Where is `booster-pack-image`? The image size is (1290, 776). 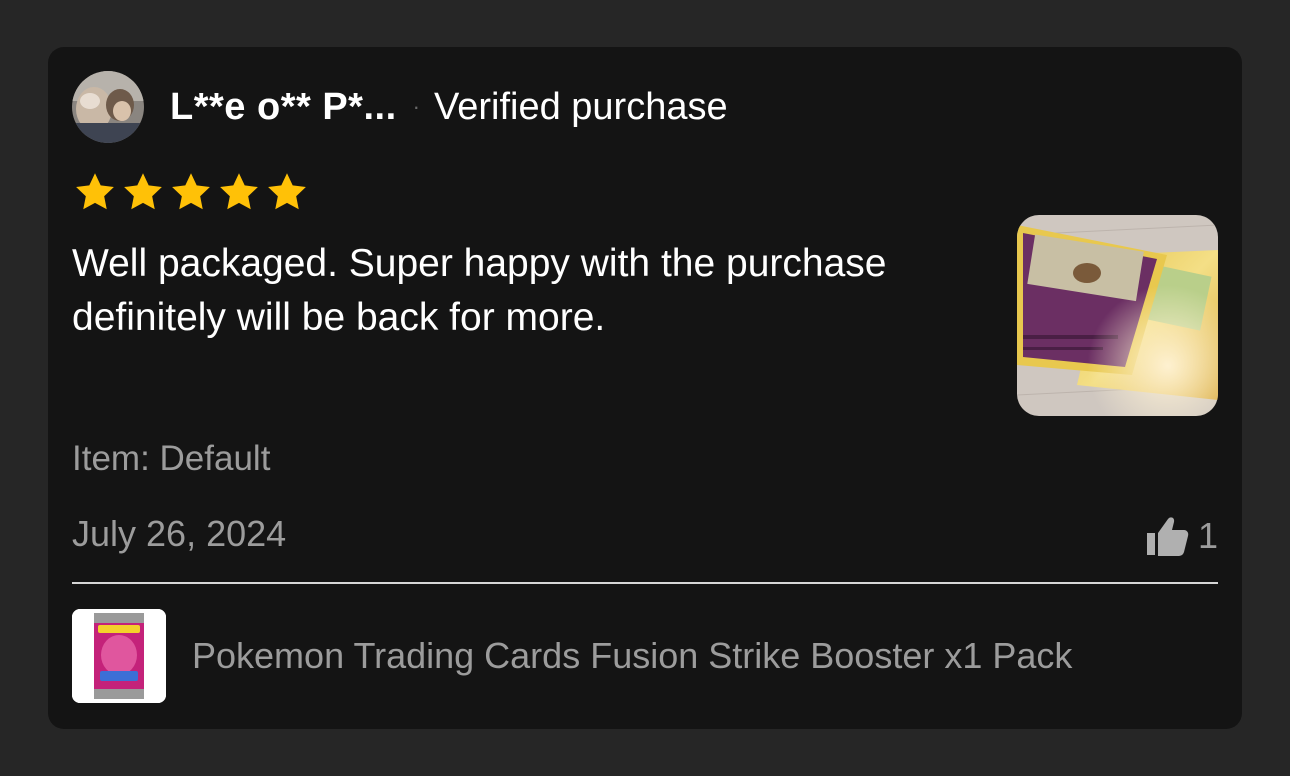 booster-pack-image is located at coordinates (119, 656).